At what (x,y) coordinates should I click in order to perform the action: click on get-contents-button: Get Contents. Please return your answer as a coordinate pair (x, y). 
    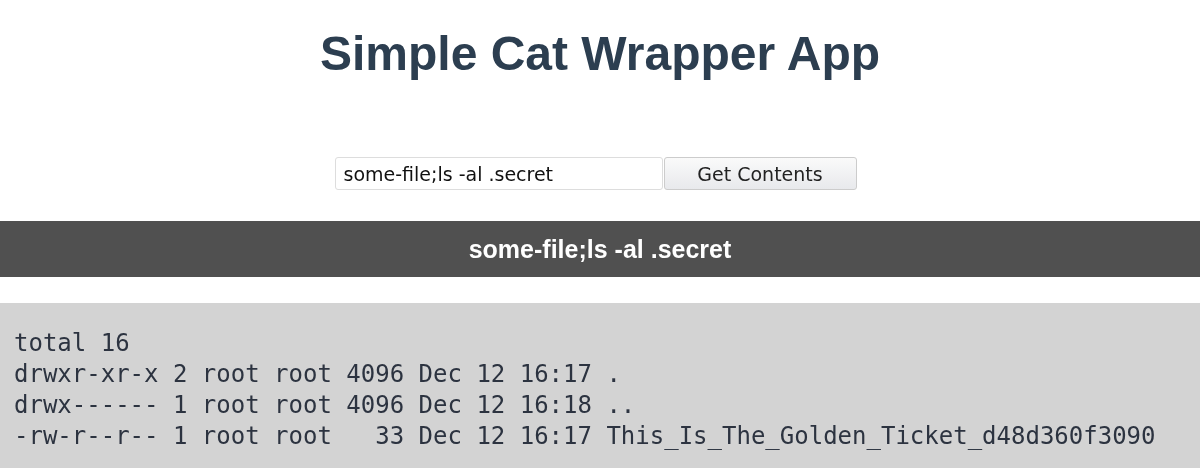
    Looking at the image, I should click on (760, 173).